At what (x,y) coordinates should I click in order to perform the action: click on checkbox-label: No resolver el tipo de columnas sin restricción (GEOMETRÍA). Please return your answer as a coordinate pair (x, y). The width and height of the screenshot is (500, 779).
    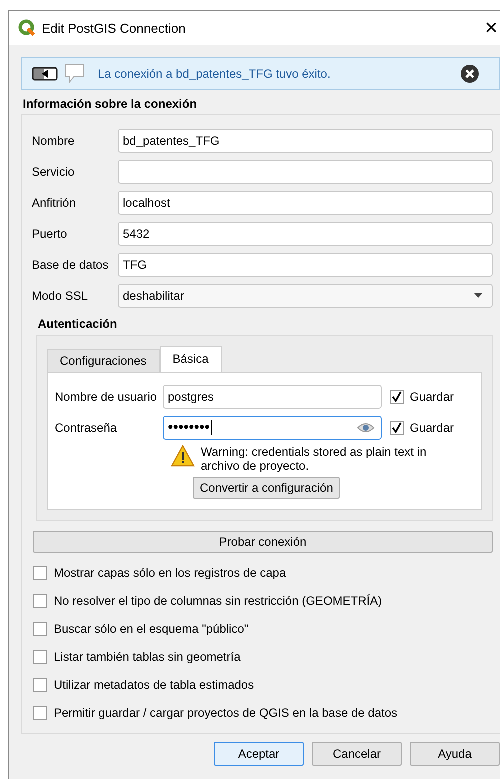
    Looking at the image, I should click on (218, 601).